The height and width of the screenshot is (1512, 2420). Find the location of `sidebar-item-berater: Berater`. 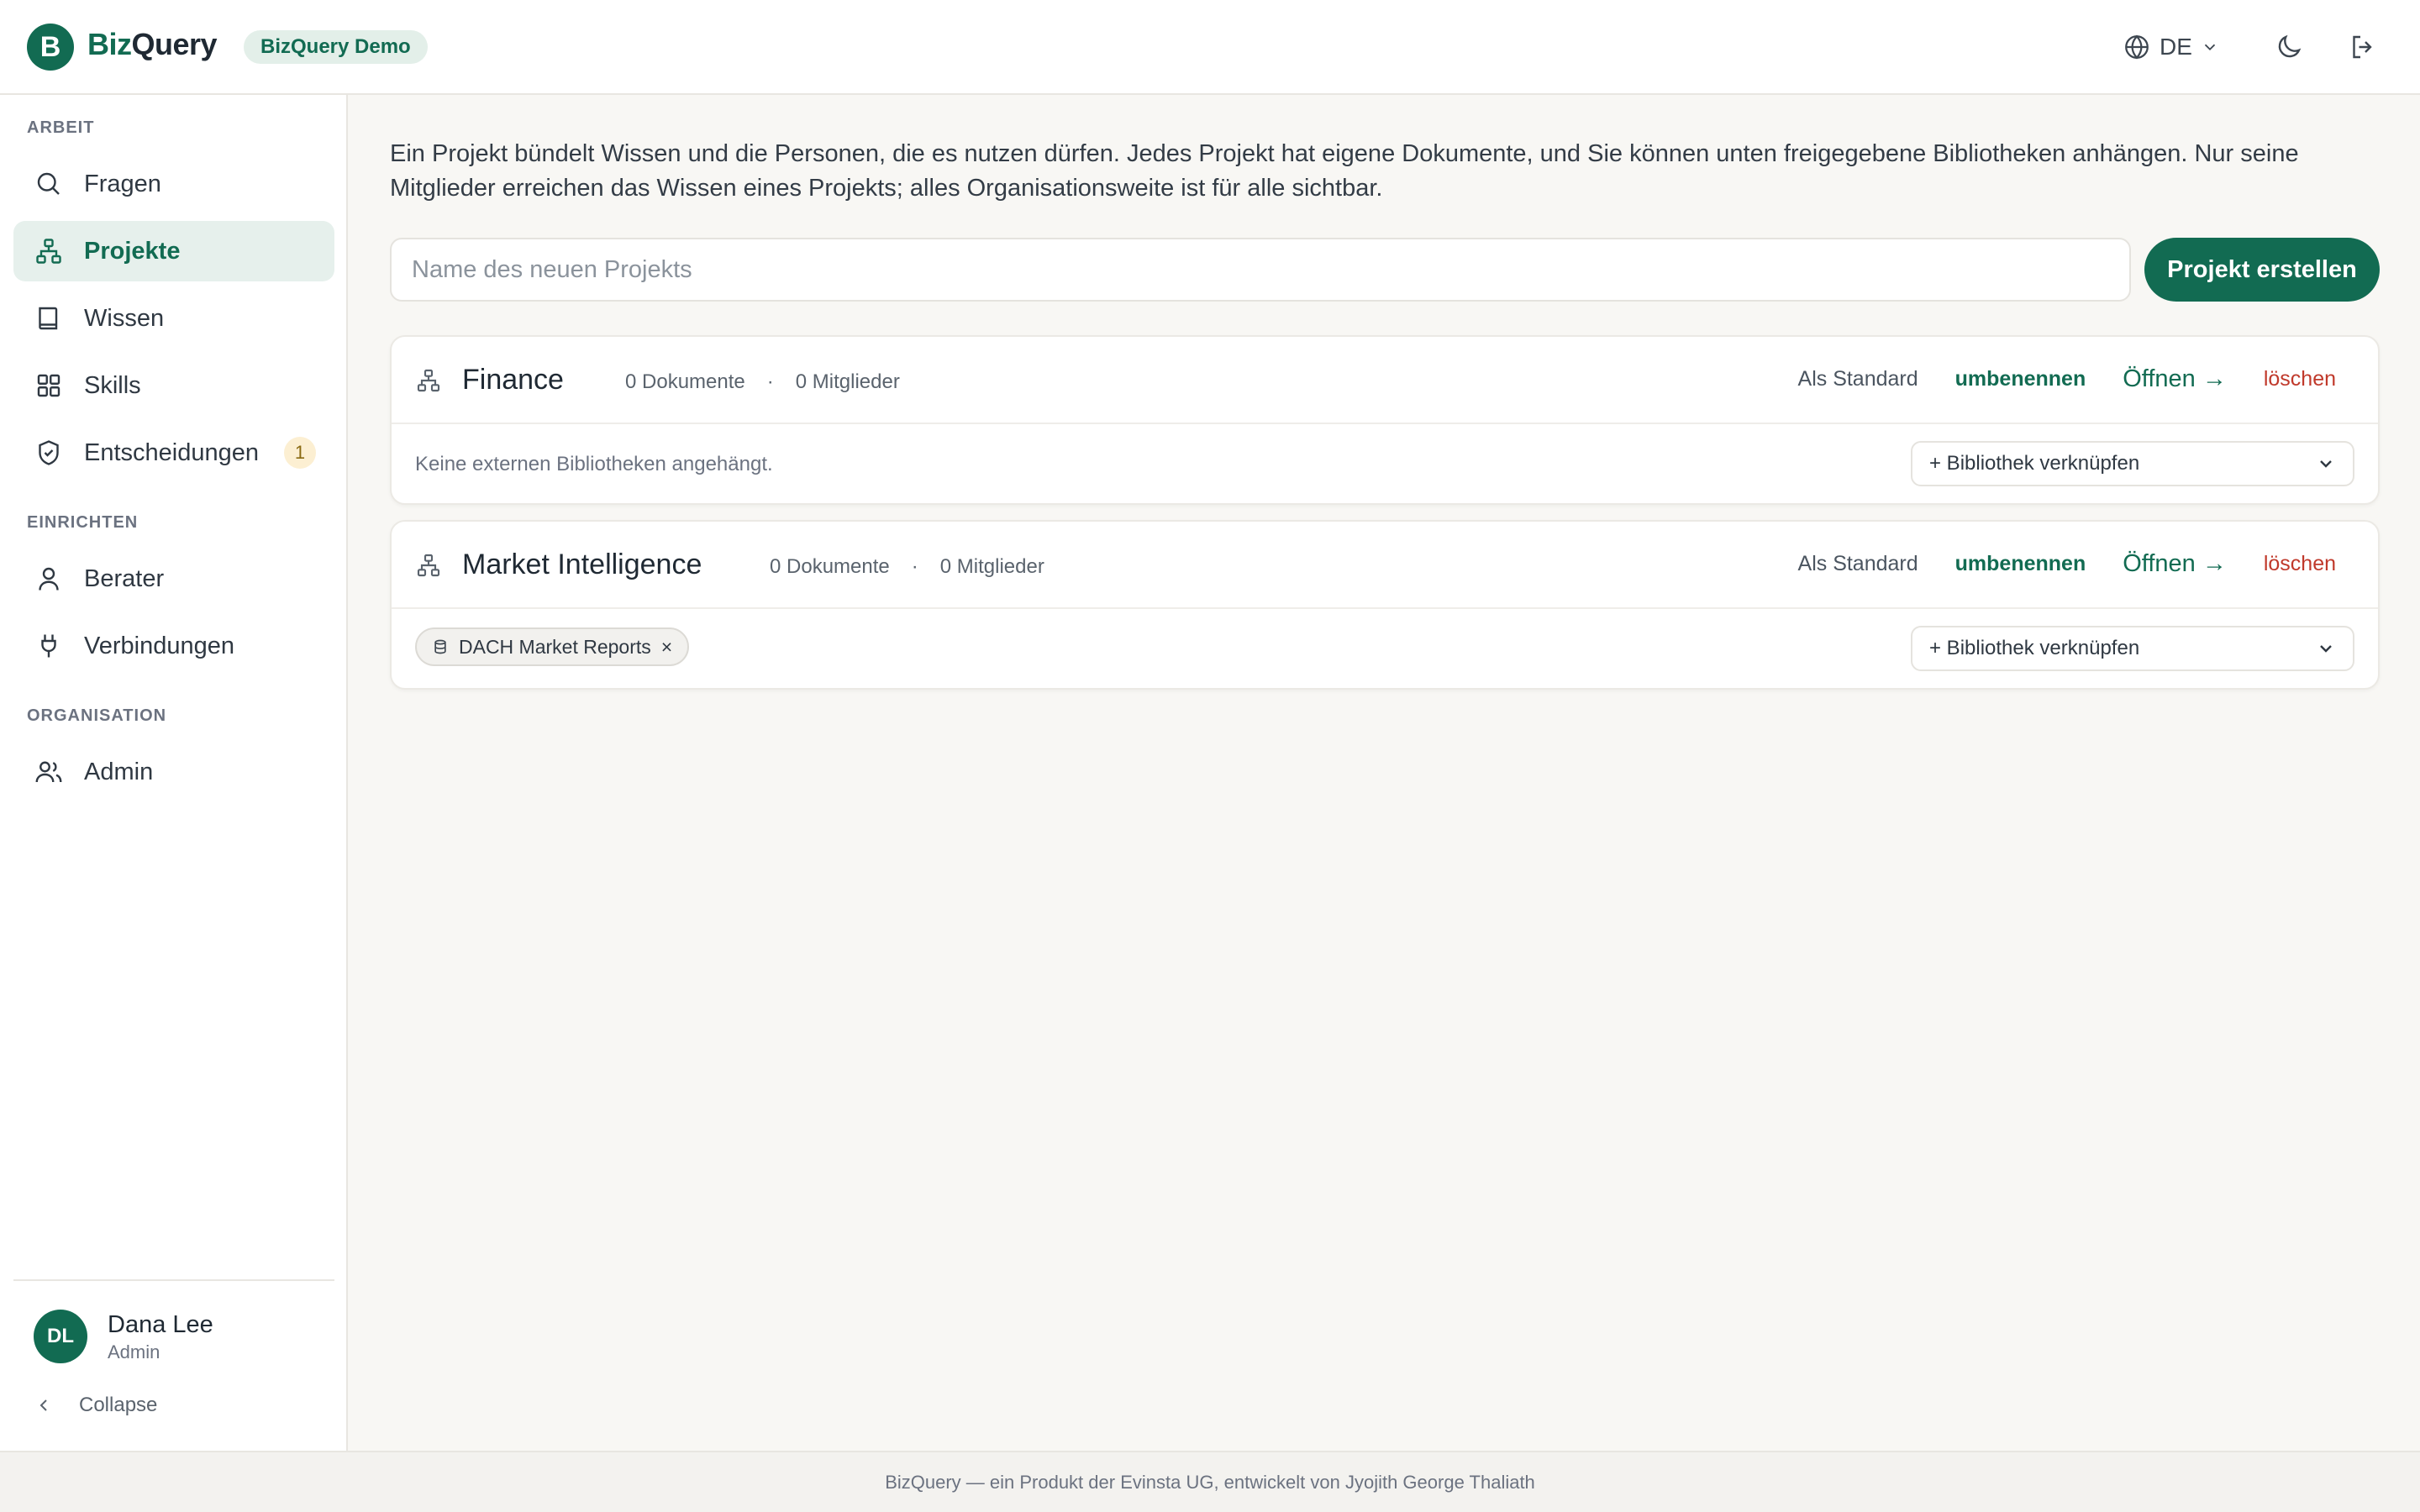

sidebar-item-berater: Berater is located at coordinates (173, 579).